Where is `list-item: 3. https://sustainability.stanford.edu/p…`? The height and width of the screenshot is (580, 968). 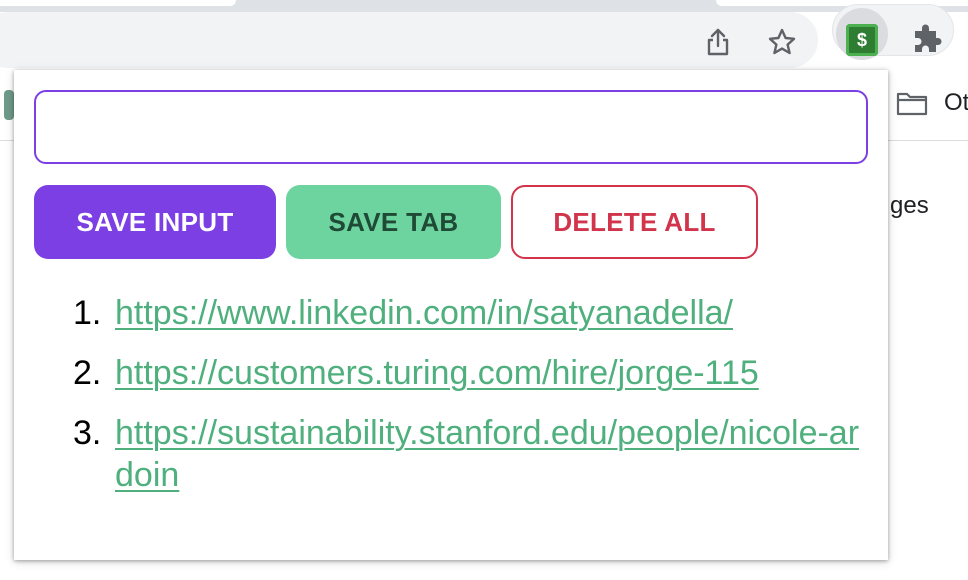
list-item: 3. https://sustainability.stanford.edu/p… is located at coordinates (454, 454).